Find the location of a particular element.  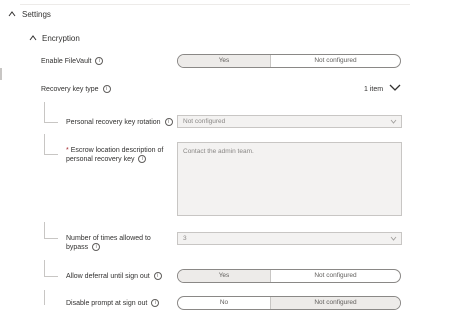

times-bypass-dropdown: 3 is located at coordinates (289, 238).